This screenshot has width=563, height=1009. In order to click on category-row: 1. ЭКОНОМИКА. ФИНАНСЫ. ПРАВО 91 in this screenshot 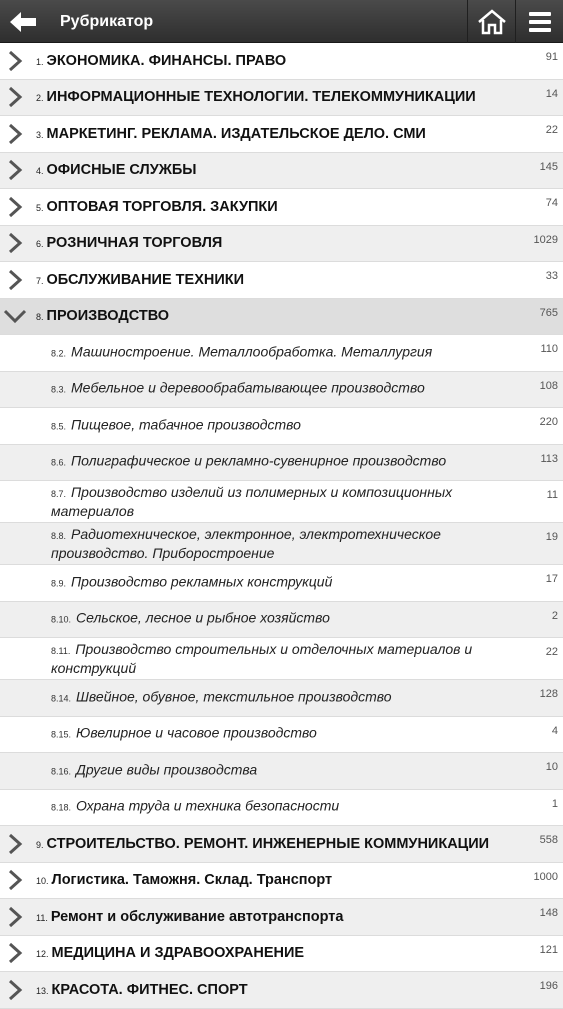, I will do `click(281, 61)`.